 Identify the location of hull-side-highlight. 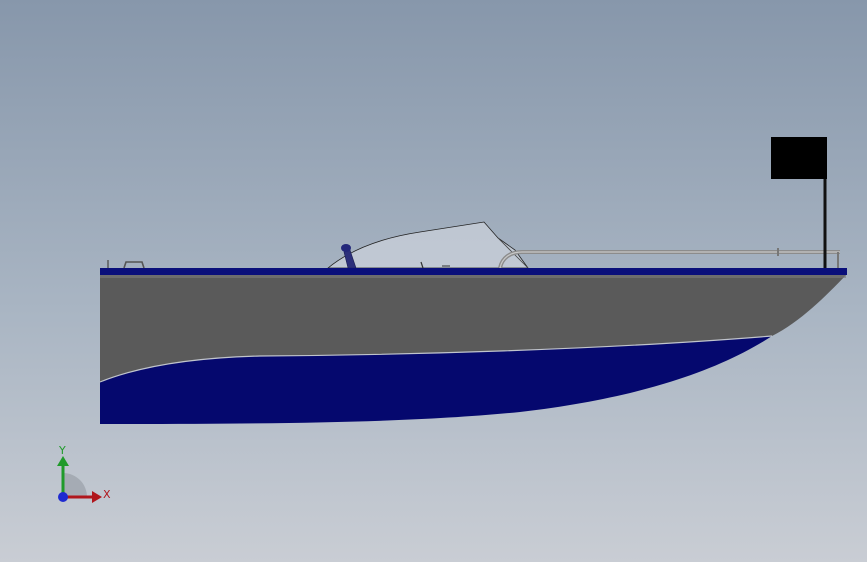
(473, 276).